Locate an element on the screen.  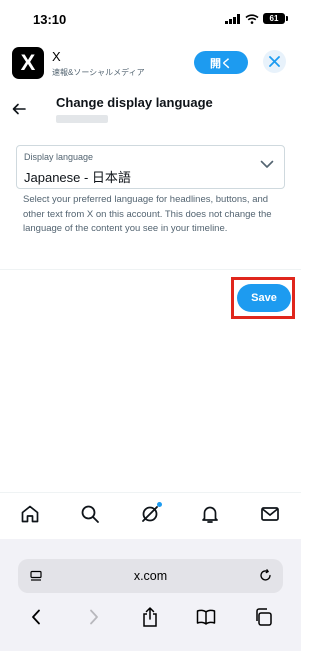
address-bar: x.com is located at coordinates (150, 576).